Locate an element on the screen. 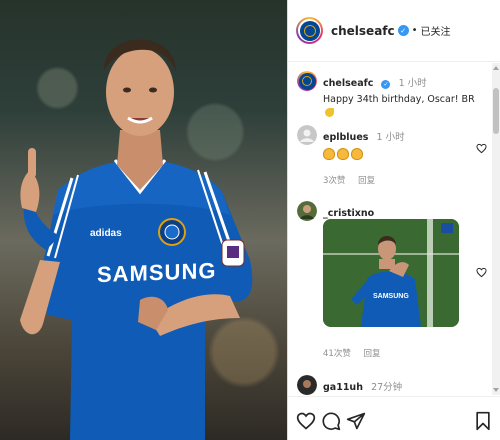  comment-time: 27分钟 is located at coordinates (387, 387).